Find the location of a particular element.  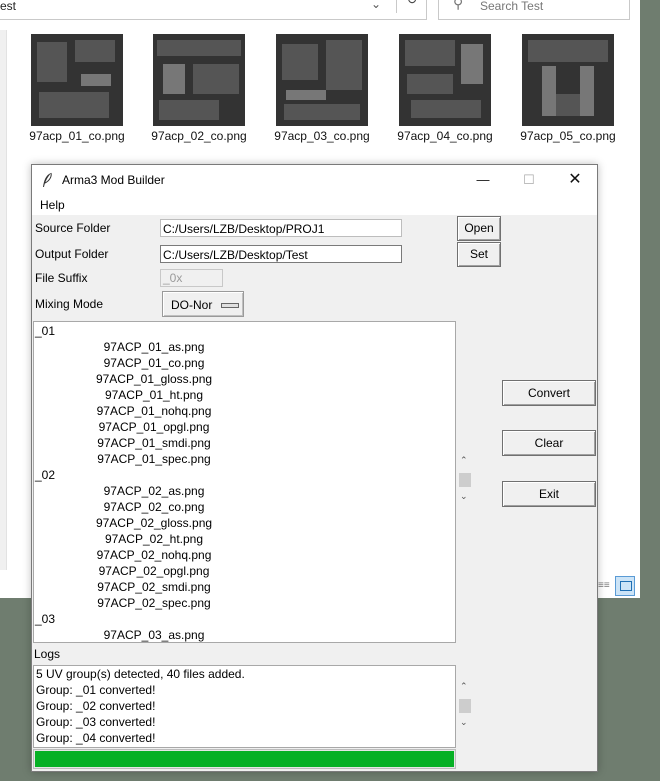

output-folder-label: Output Folder is located at coordinates (72, 254).